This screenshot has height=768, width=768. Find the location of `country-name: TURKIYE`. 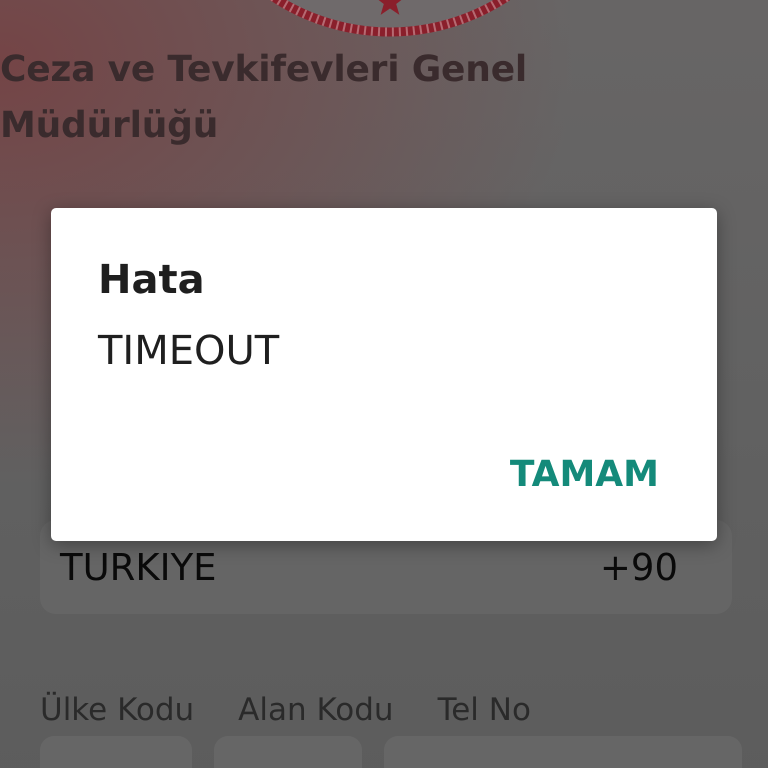

country-name: TURKIYE is located at coordinates (138, 567).